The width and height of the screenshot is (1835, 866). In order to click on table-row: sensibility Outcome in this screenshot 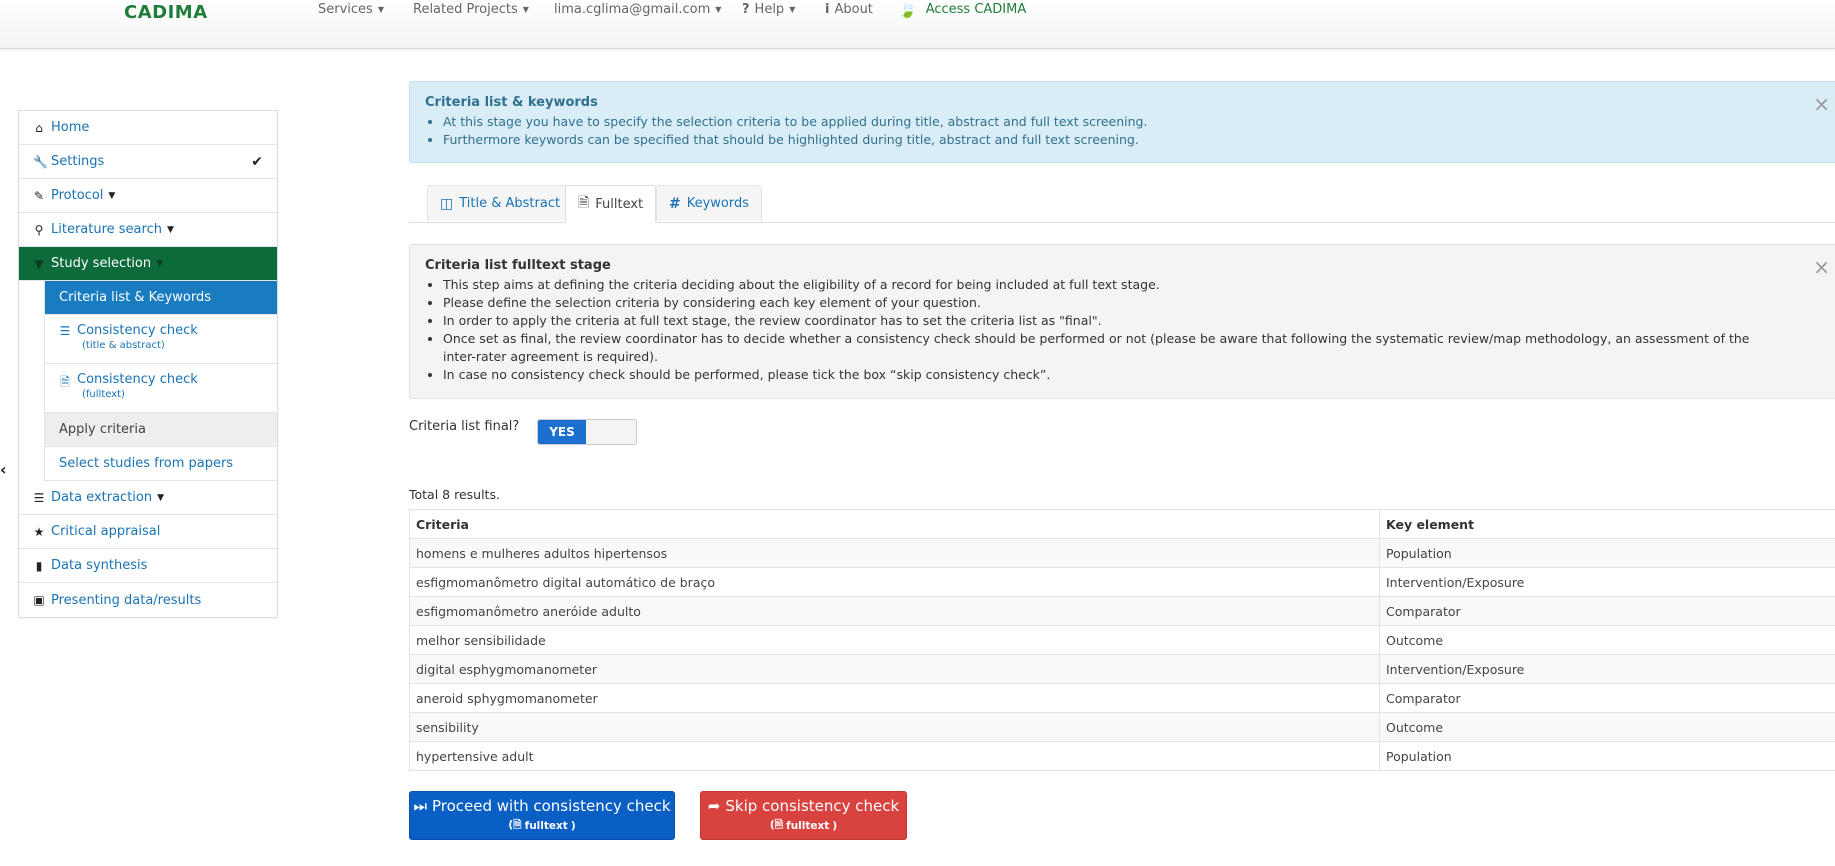, I will do `click(1122, 727)`.